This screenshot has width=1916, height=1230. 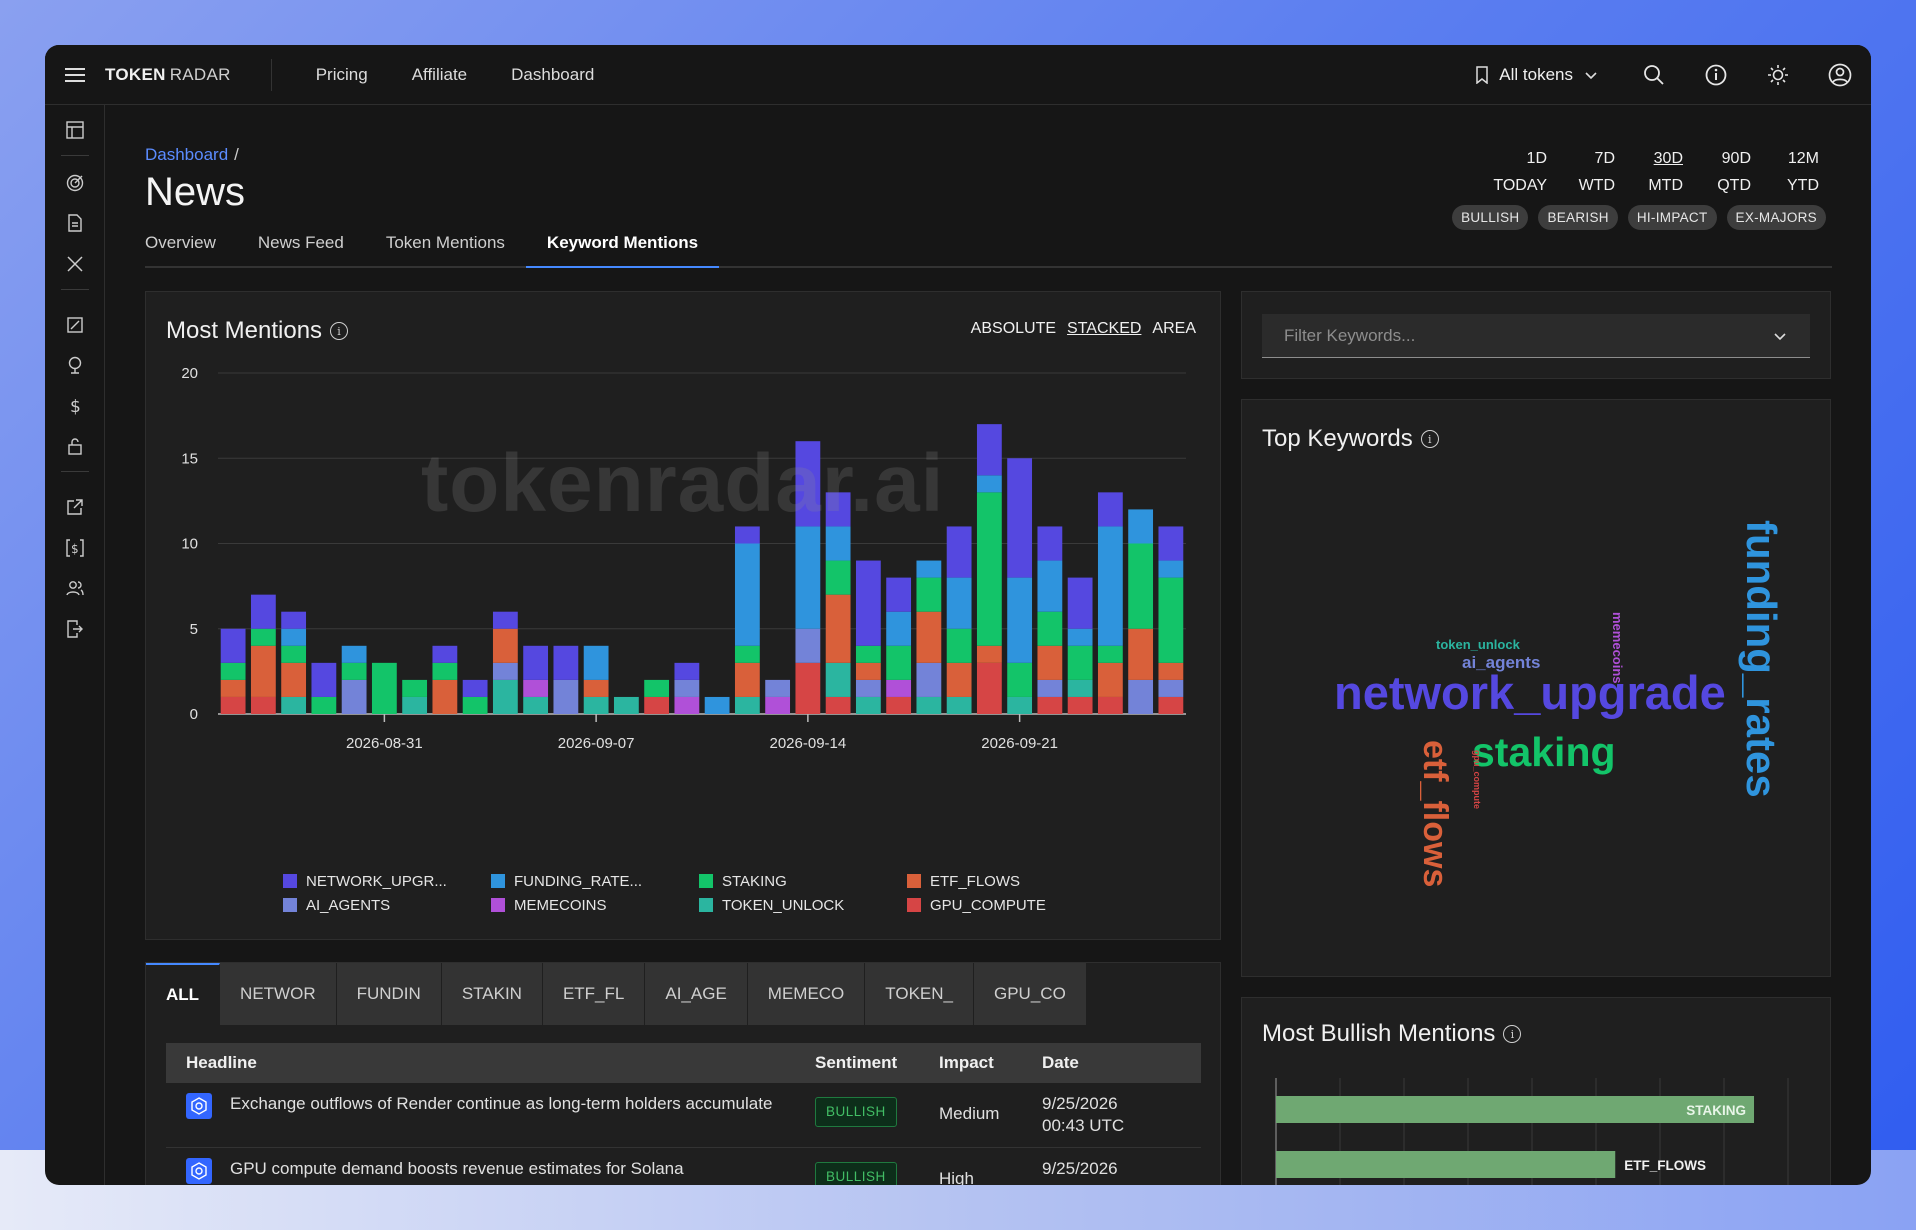 I want to click on y-tick-label: 5, so click(x=194, y=629).